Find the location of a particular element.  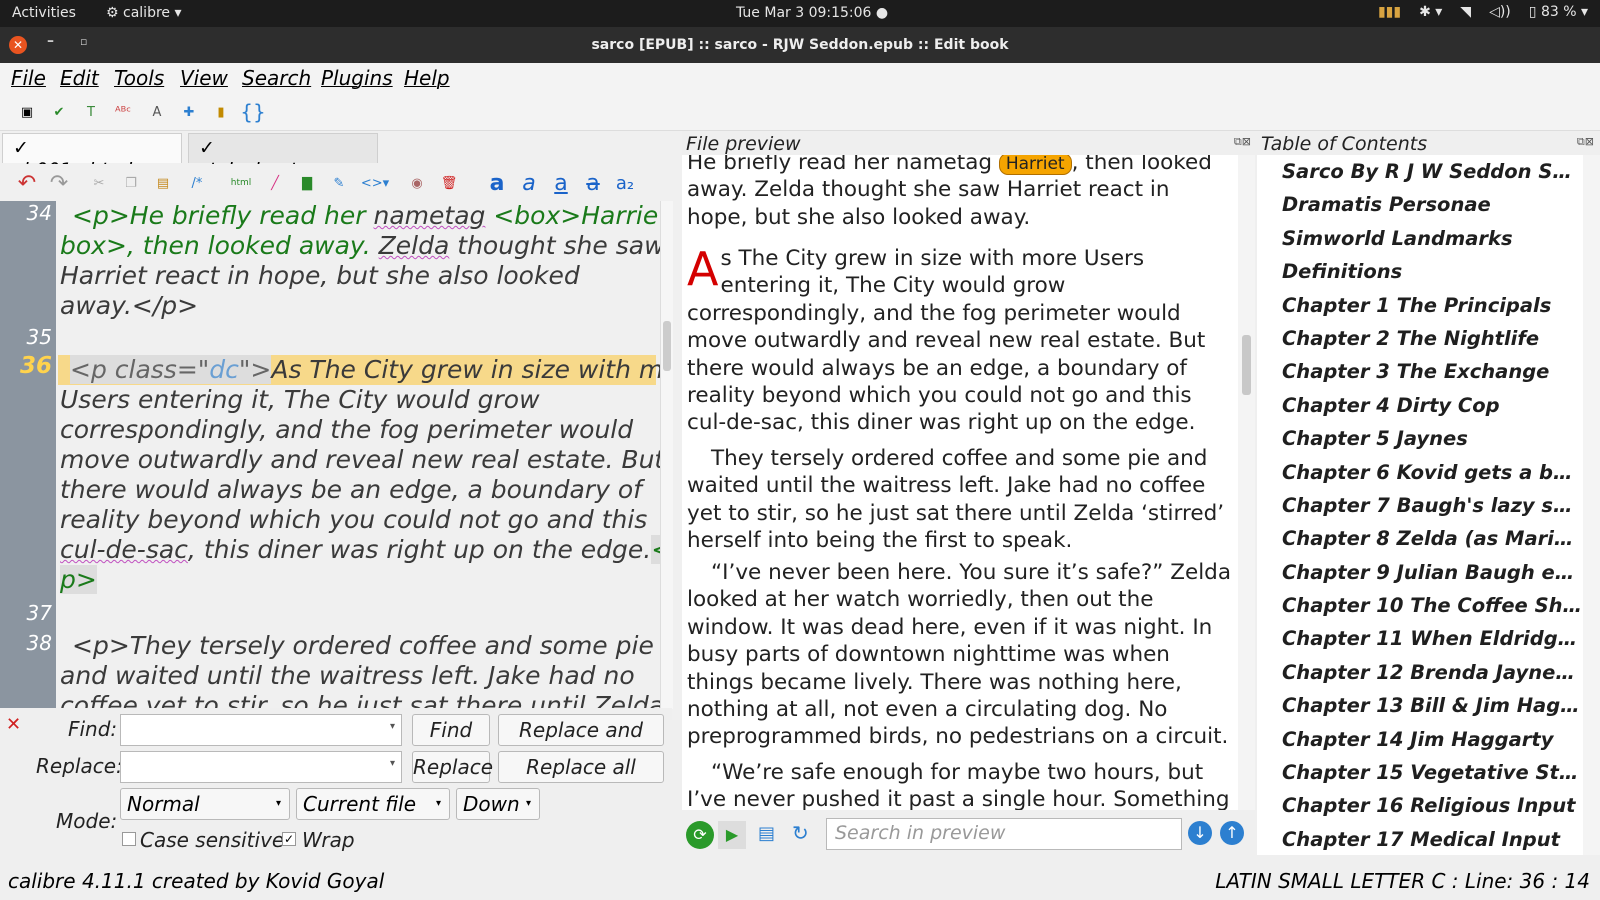

menu-edit: Edit is located at coordinates (79, 78).